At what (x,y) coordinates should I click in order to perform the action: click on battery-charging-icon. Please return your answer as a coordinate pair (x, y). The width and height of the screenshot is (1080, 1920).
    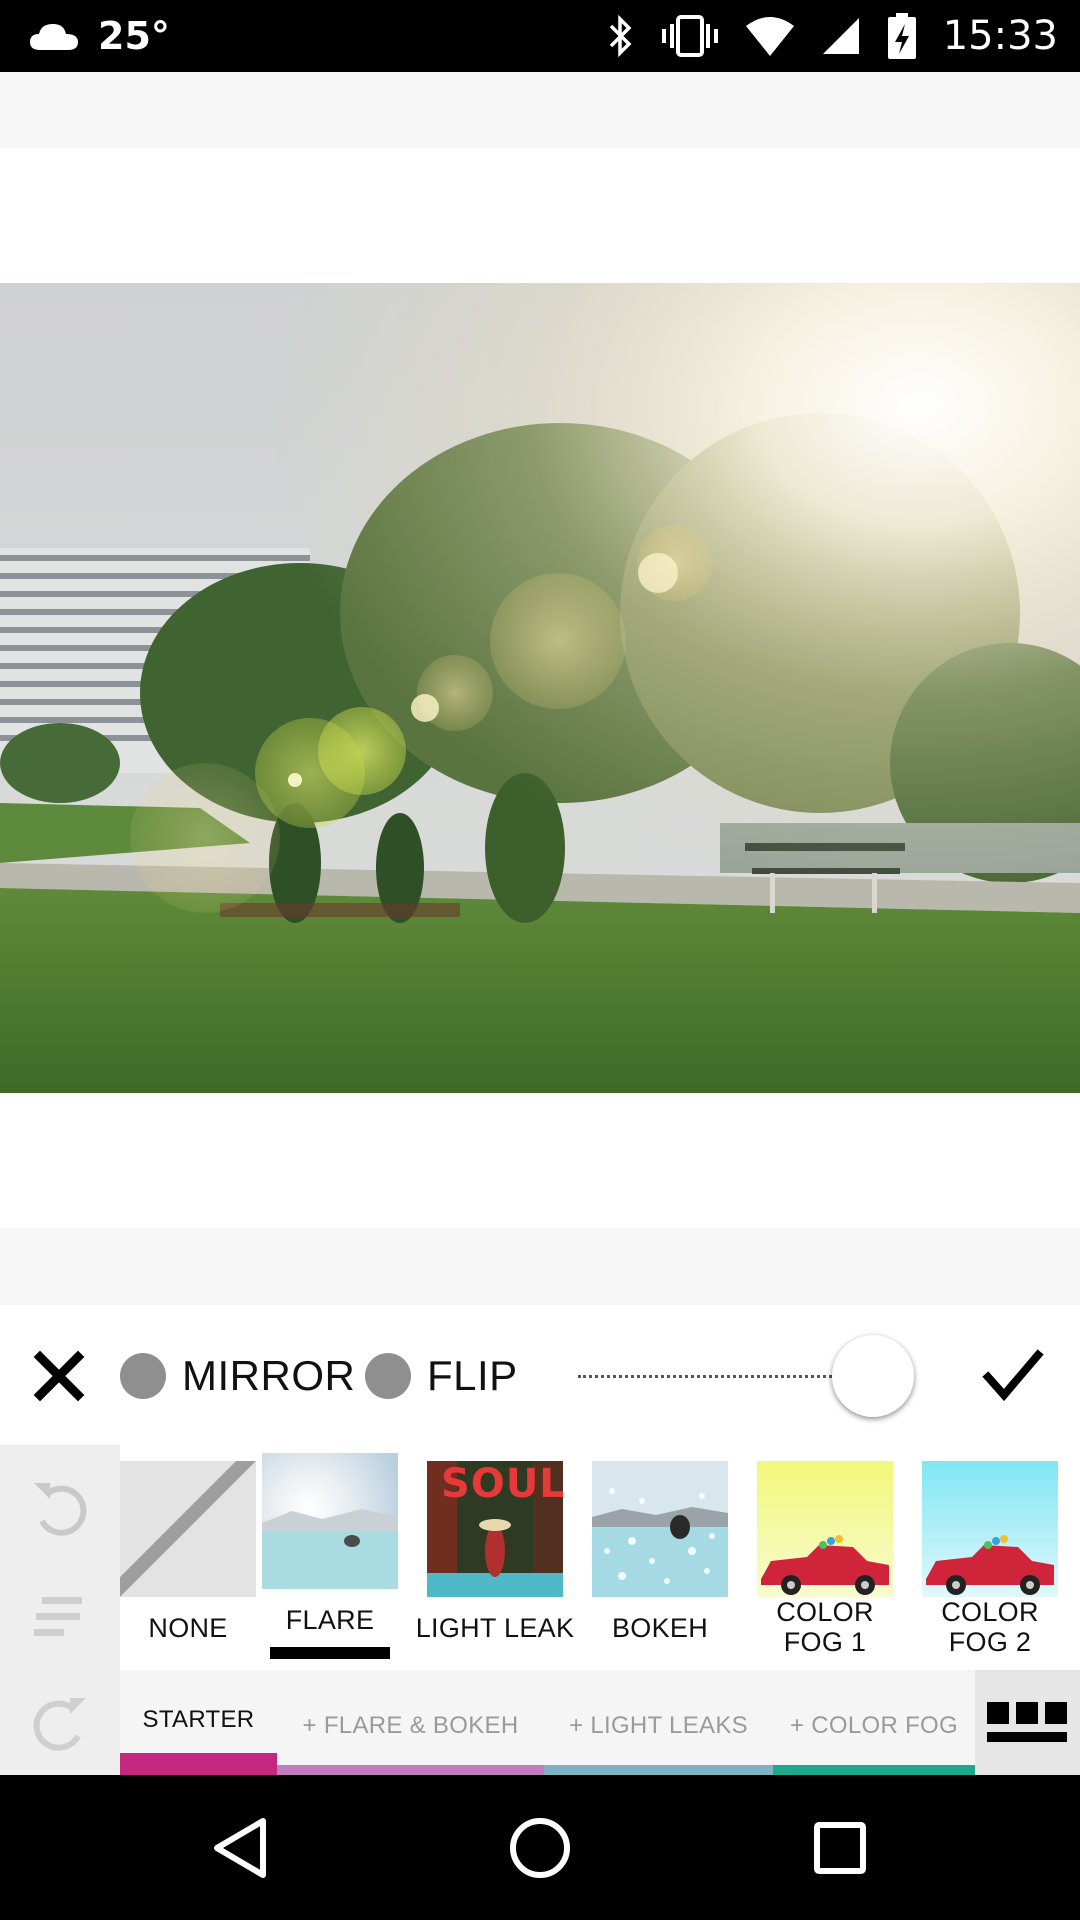
    Looking at the image, I should click on (901, 36).